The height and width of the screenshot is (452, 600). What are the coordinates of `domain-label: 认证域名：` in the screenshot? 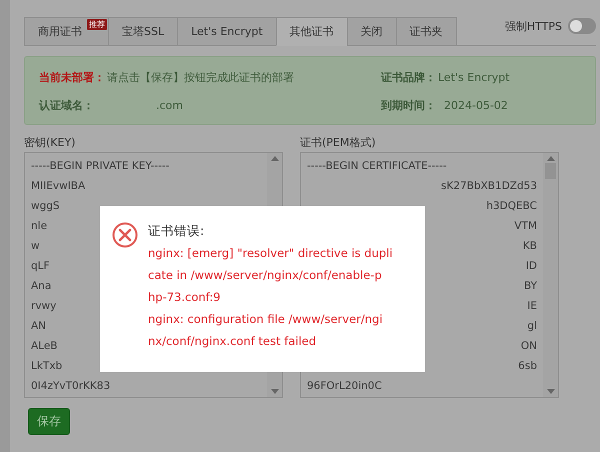 It's located at (66, 105).